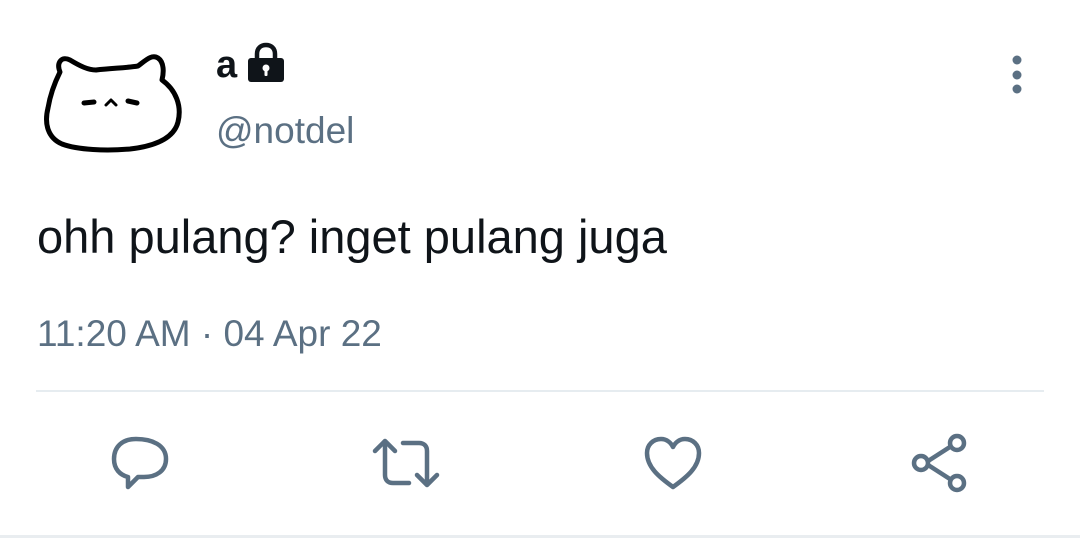  Describe the element at coordinates (540, 536) in the screenshot. I see `bottom-divider` at that location.